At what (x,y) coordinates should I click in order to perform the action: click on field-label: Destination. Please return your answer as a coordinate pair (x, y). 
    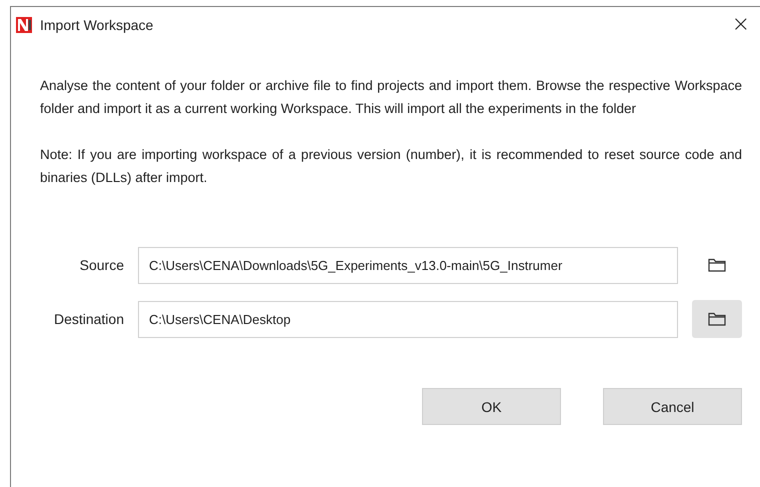
    Looking at the image, I should click on (88, 319).